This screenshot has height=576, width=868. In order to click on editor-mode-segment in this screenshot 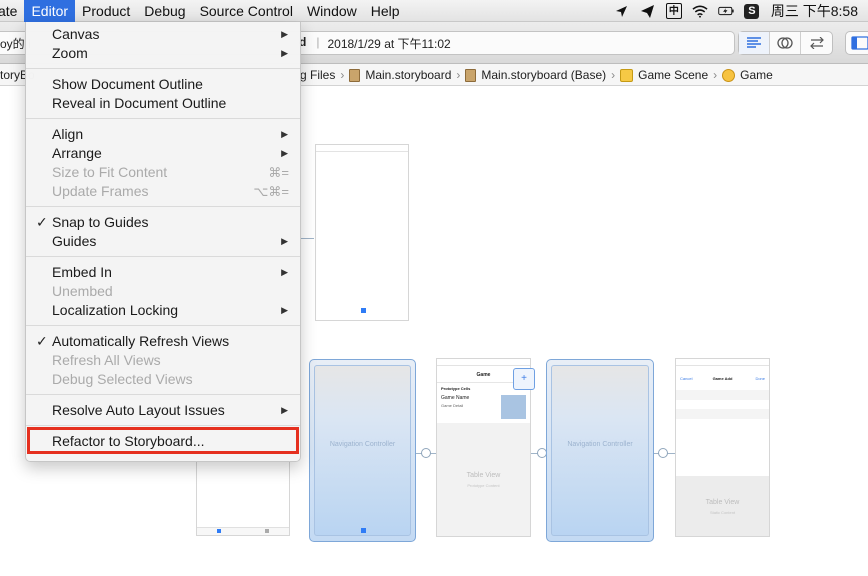, I will do `click(785, 43)`.